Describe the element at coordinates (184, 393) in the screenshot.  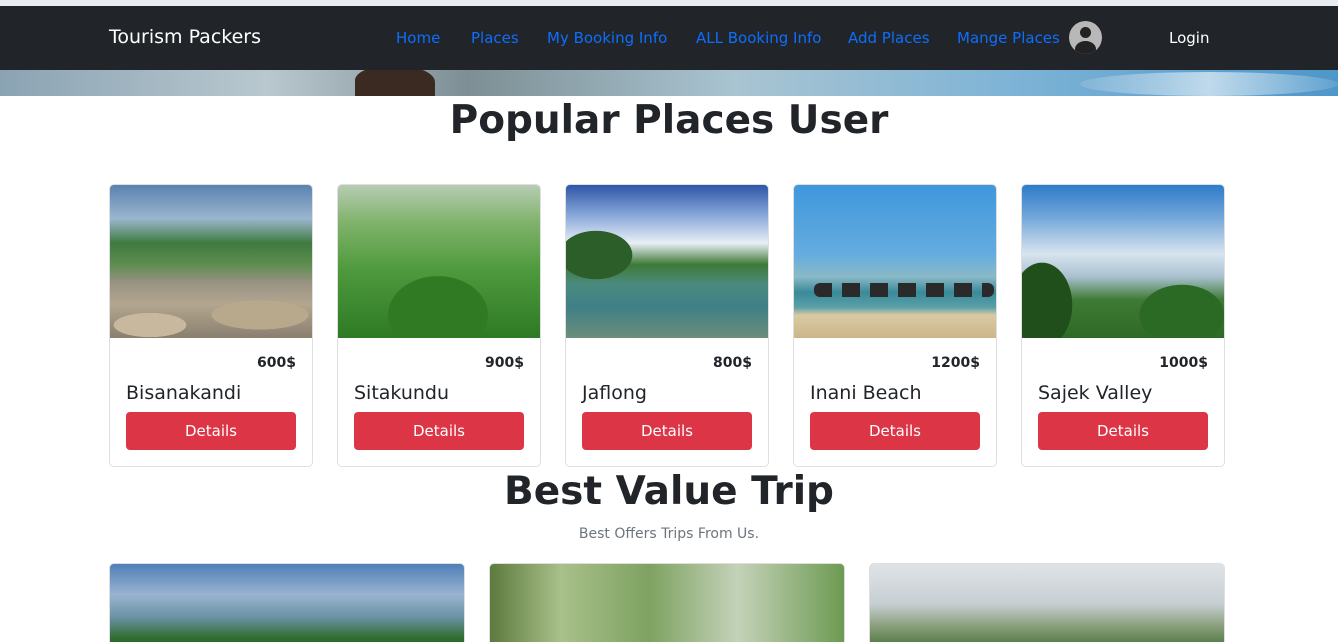
I see `place-name: Bisanakandi` at that location.